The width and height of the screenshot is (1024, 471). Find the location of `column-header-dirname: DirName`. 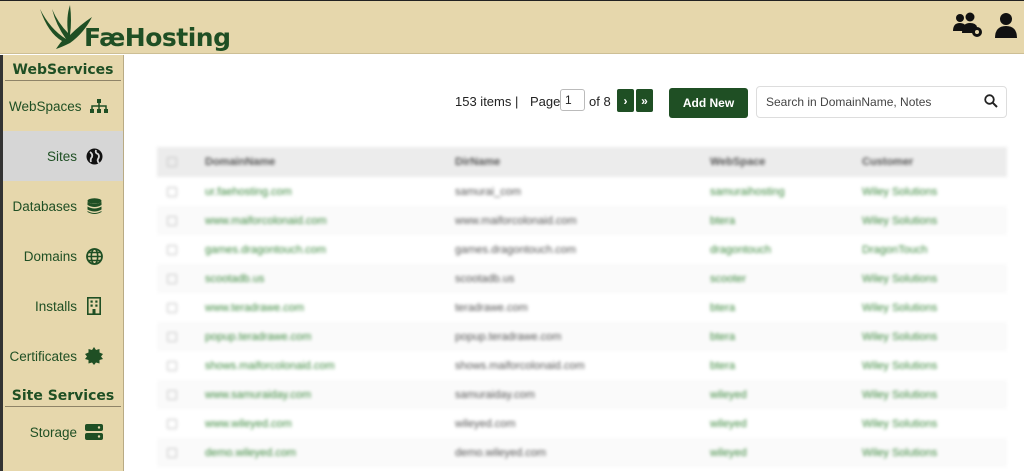

column-header-dirname: DirName is located at coordinates (582, 162).